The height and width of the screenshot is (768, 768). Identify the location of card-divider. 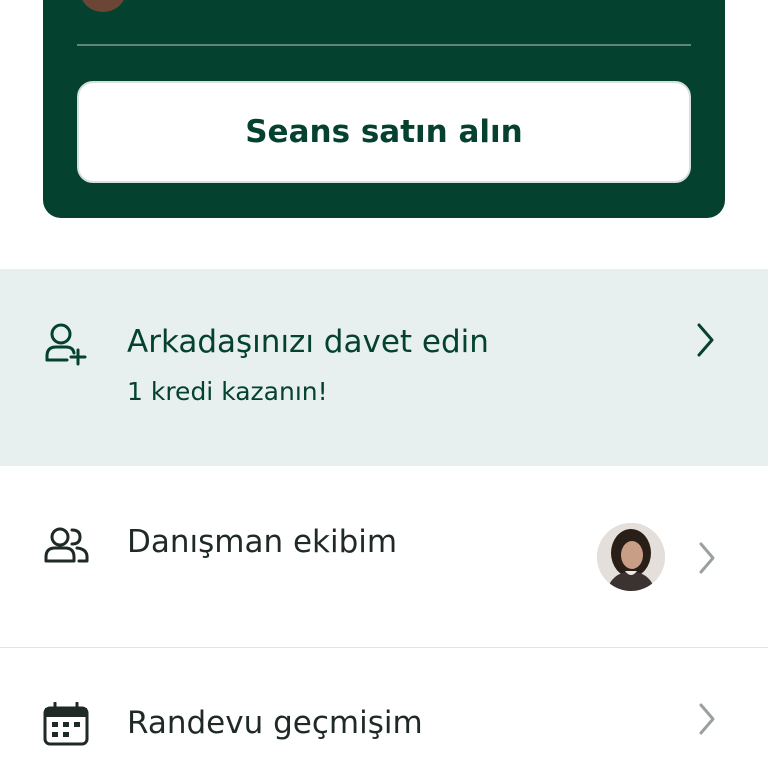
(384, 45).